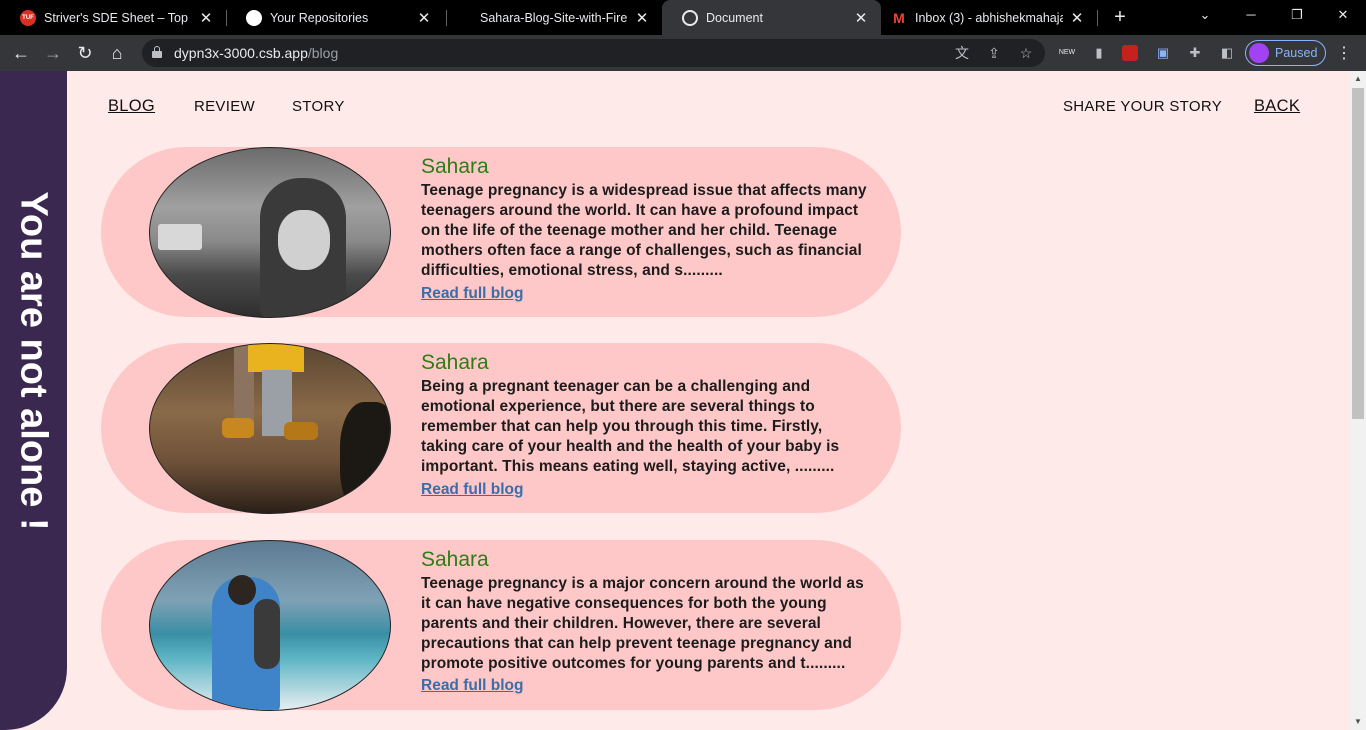 The image size is (1366, 730). What do you see at coordinates (1343, 15) in the screenshot?
I see `close-window-button: ✕` at bounding box center [1343, 15].